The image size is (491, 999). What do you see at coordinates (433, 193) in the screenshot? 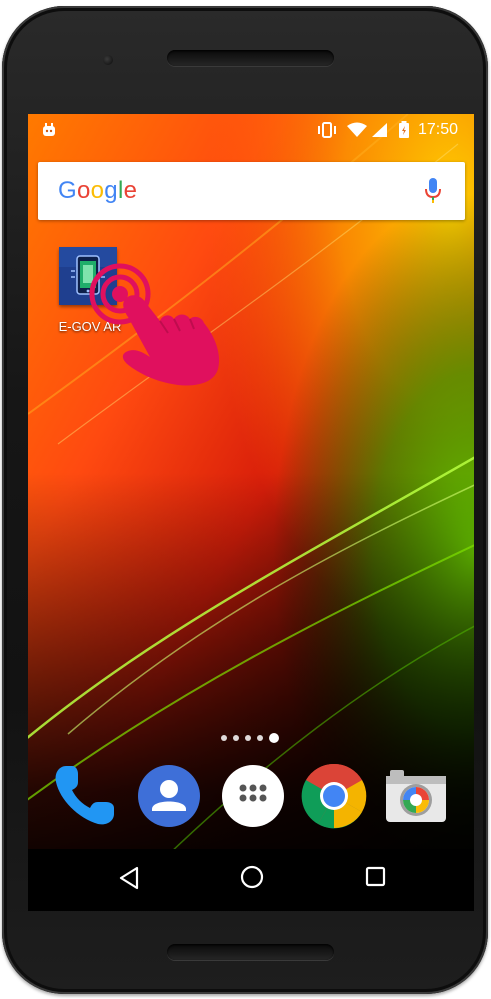
I see `mic-icon` at bounding box center [433, 193].